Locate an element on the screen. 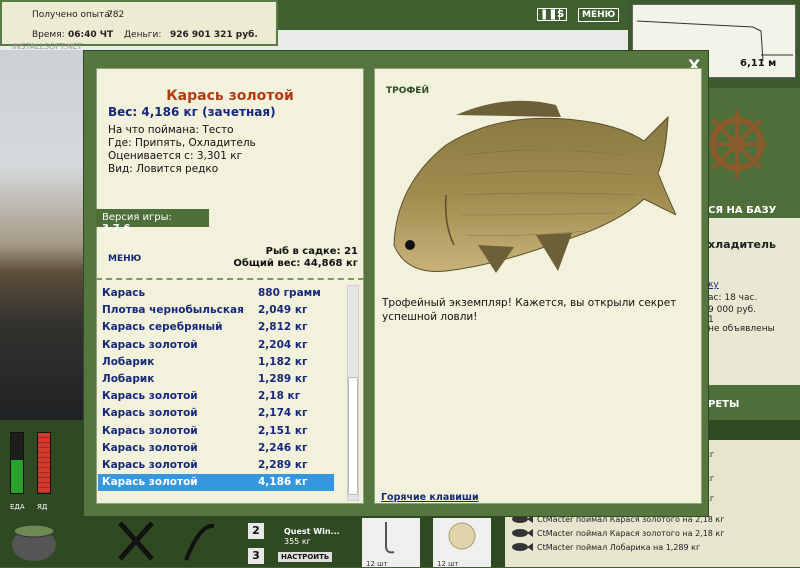 The height and width of the screenshot is (568, 800). poison-gauge-bar is located at coordinates (44, 463).